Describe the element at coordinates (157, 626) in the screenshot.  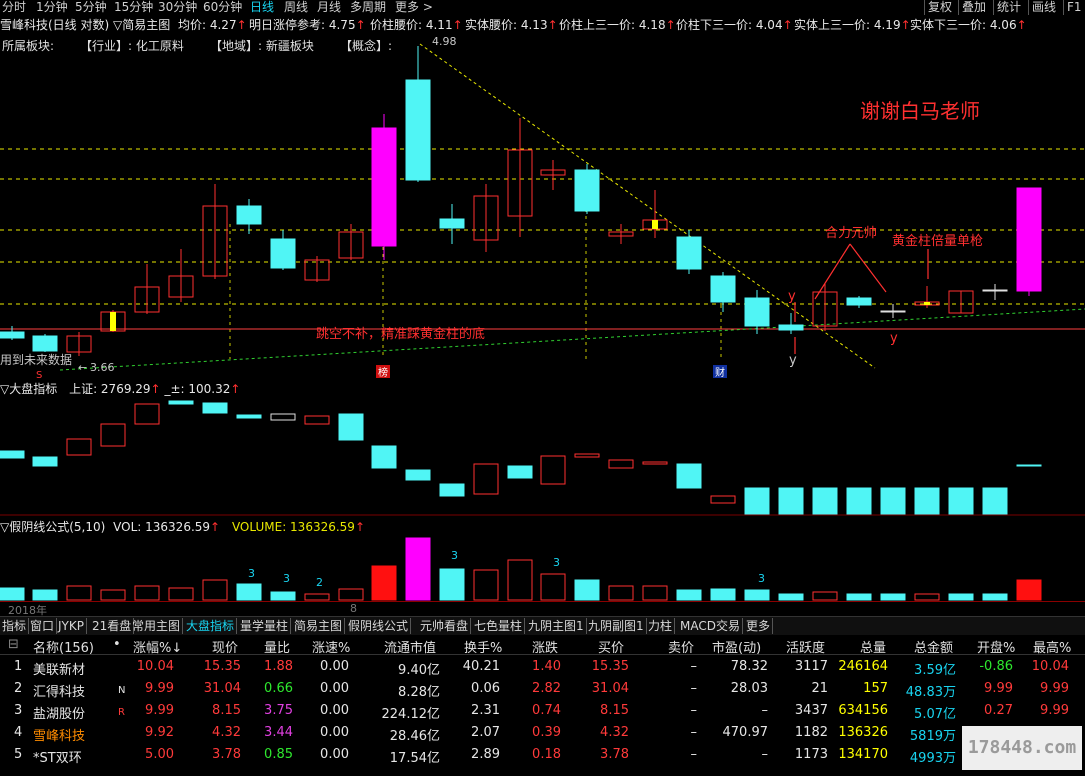
I see `tab-4: 常用主图` at that location.